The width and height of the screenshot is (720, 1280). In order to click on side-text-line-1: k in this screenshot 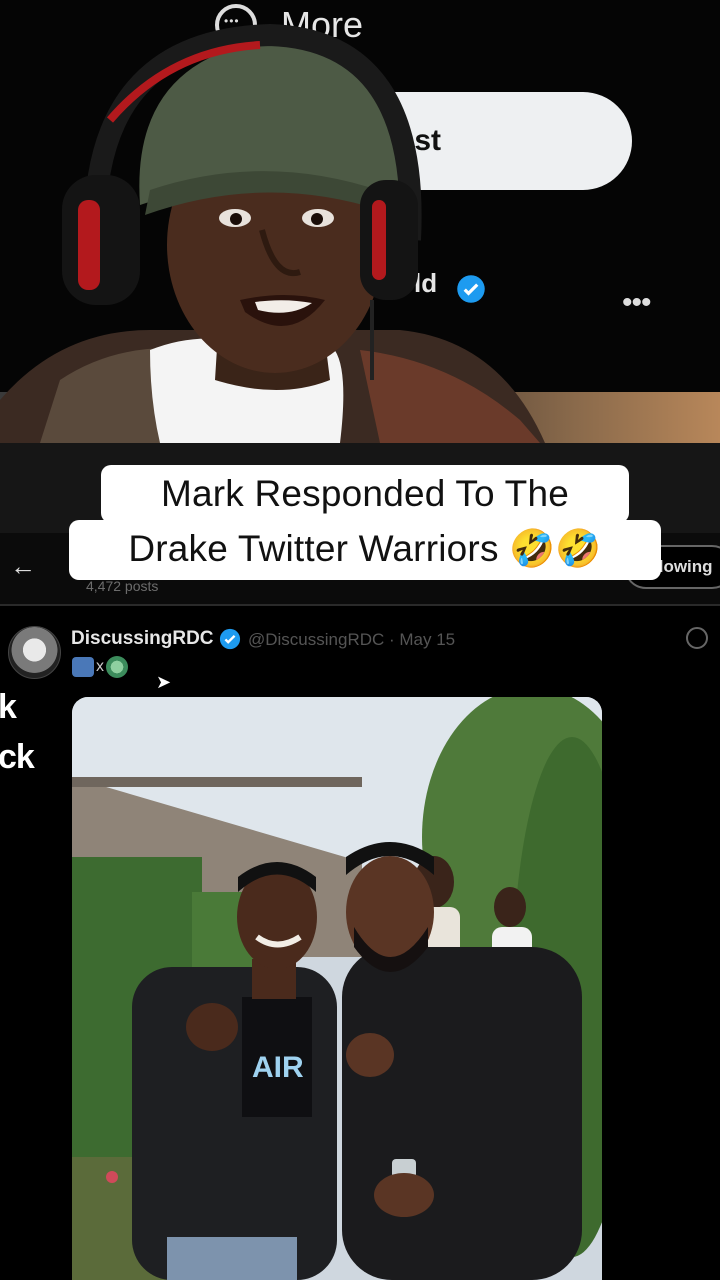, I will do `click(8, 707)`.